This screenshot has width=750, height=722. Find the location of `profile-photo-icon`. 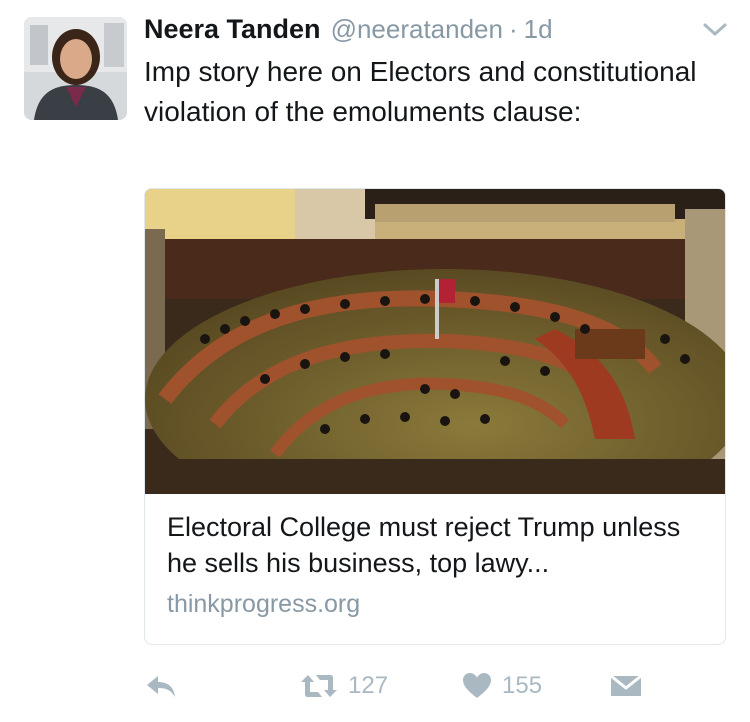

profile-photo-icon is located at coordinates (75, 68).